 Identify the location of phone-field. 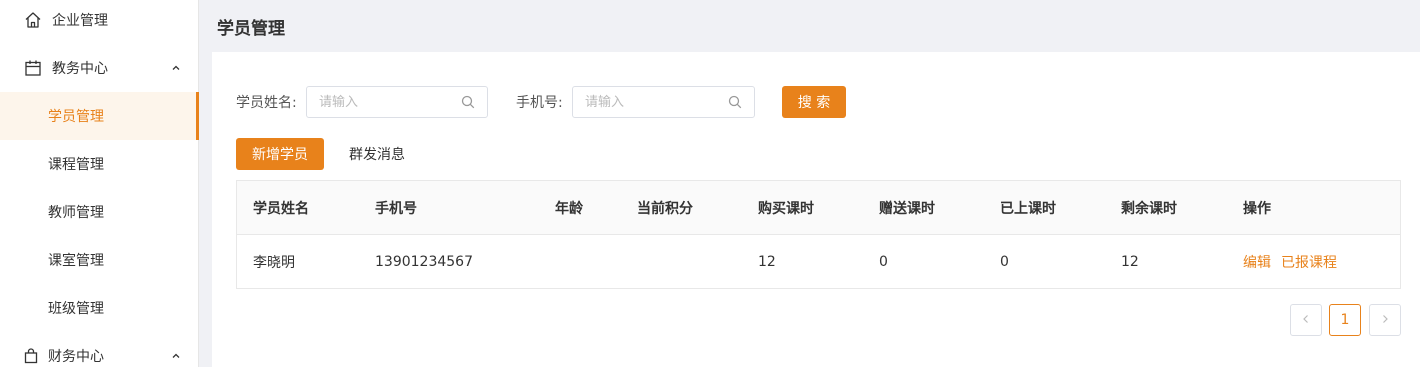
(663, 102).